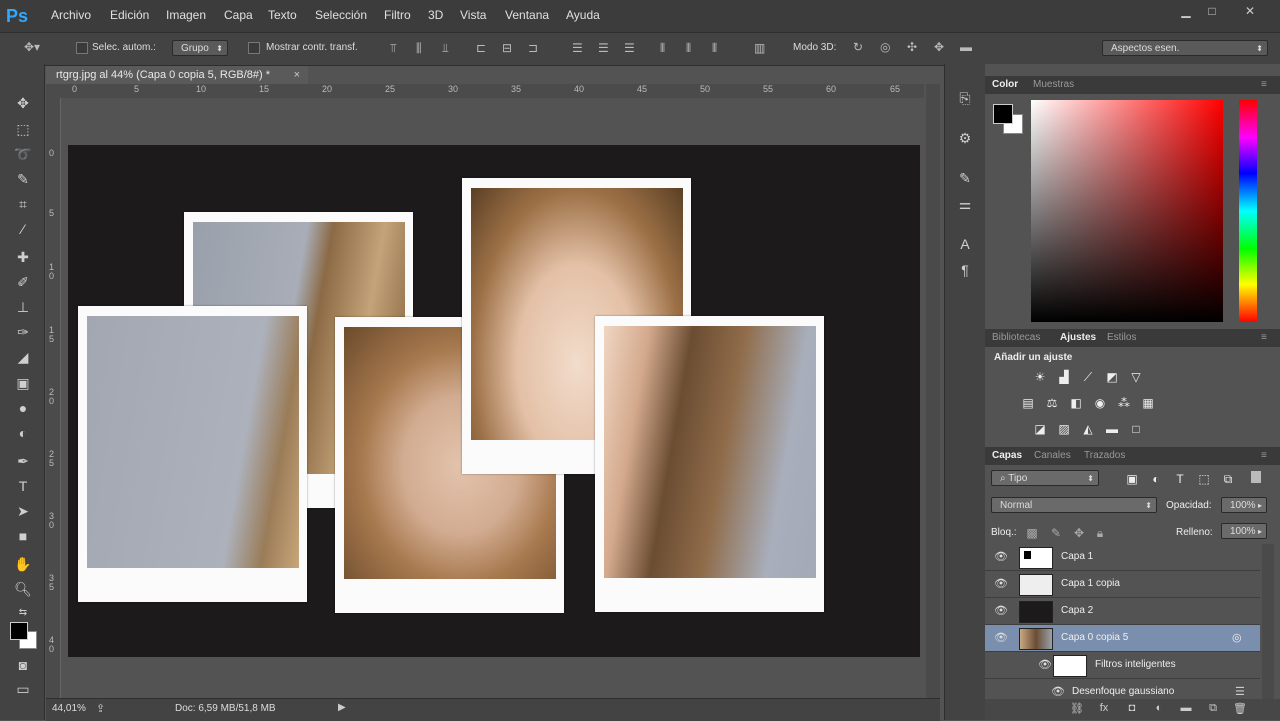 The height and width of the screenshot is (721, 1280). Describe the element at coordinates (1248, 211) in the screenshot. I see `hue-slider` at that location.